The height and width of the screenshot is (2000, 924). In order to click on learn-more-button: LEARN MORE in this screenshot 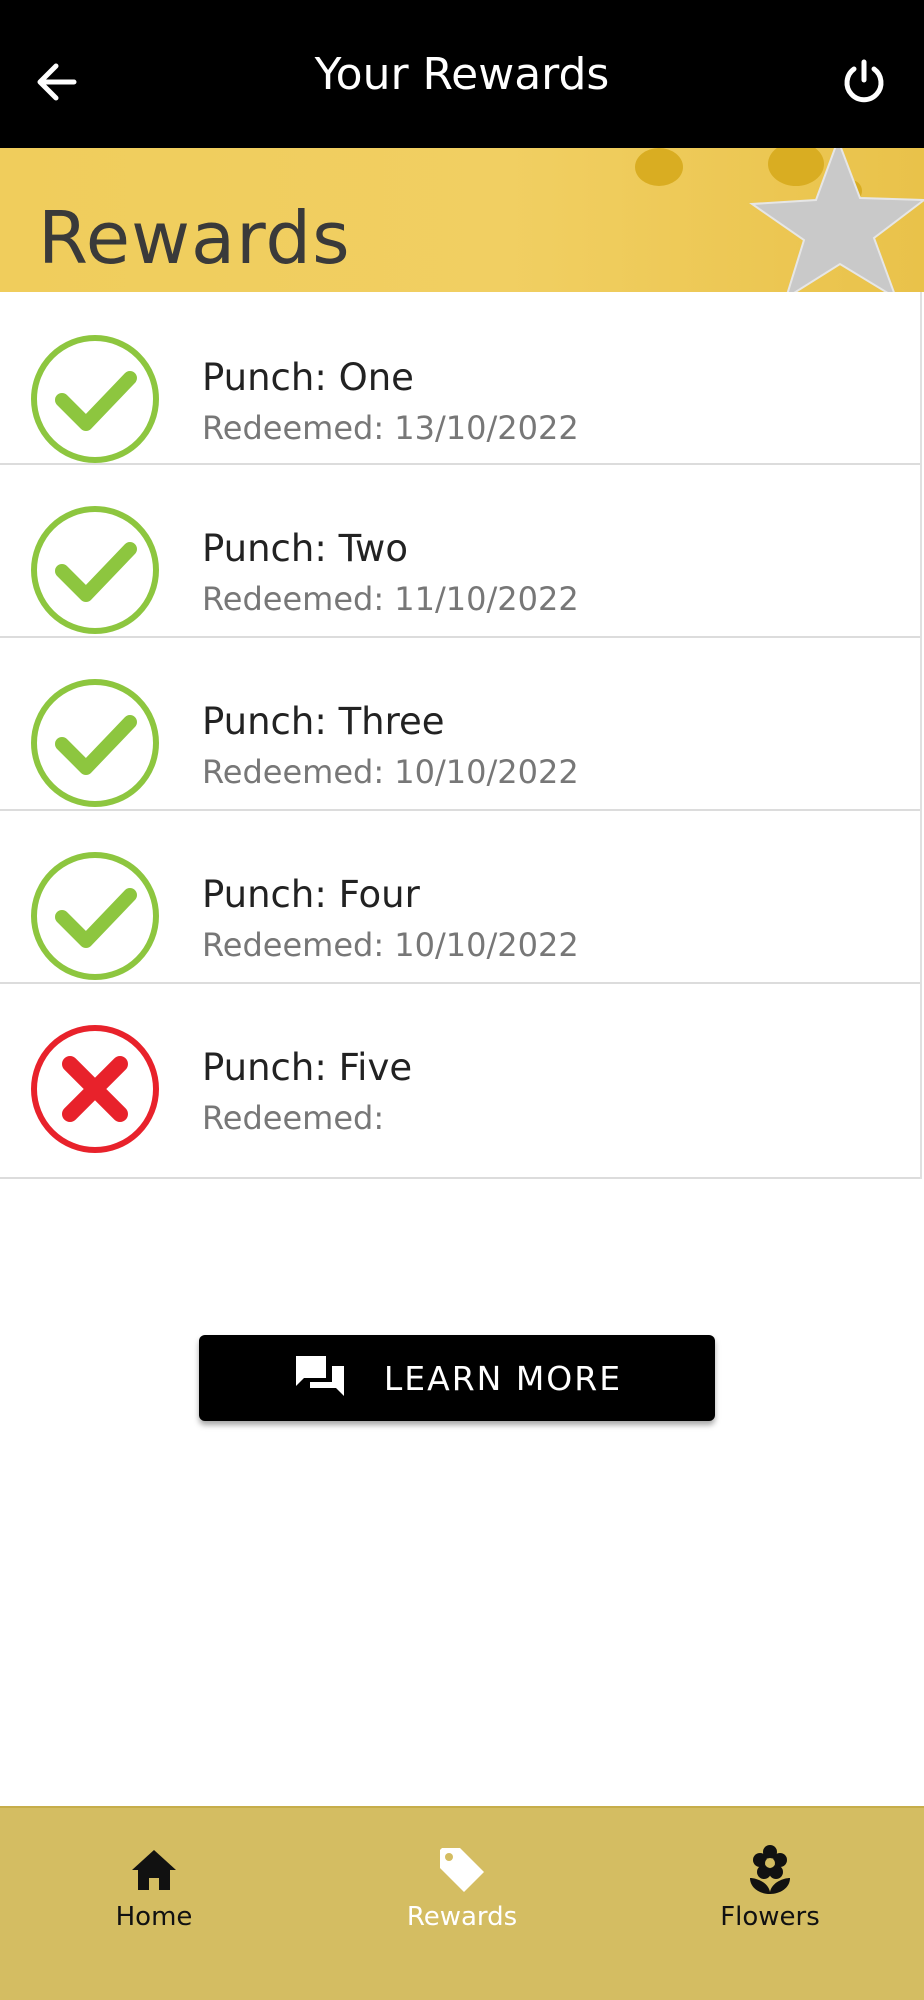, I will do `click(457, 1378)`.